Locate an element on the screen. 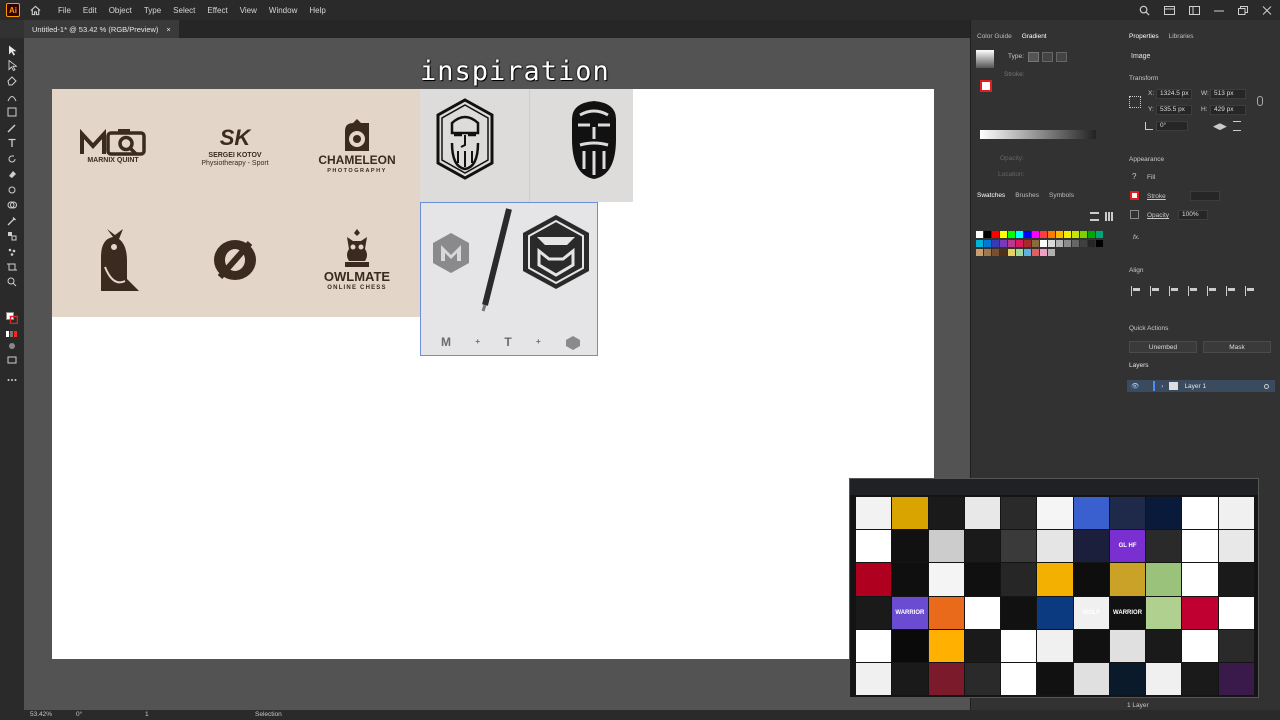  search-icon is located at coordinates (1144, 10).